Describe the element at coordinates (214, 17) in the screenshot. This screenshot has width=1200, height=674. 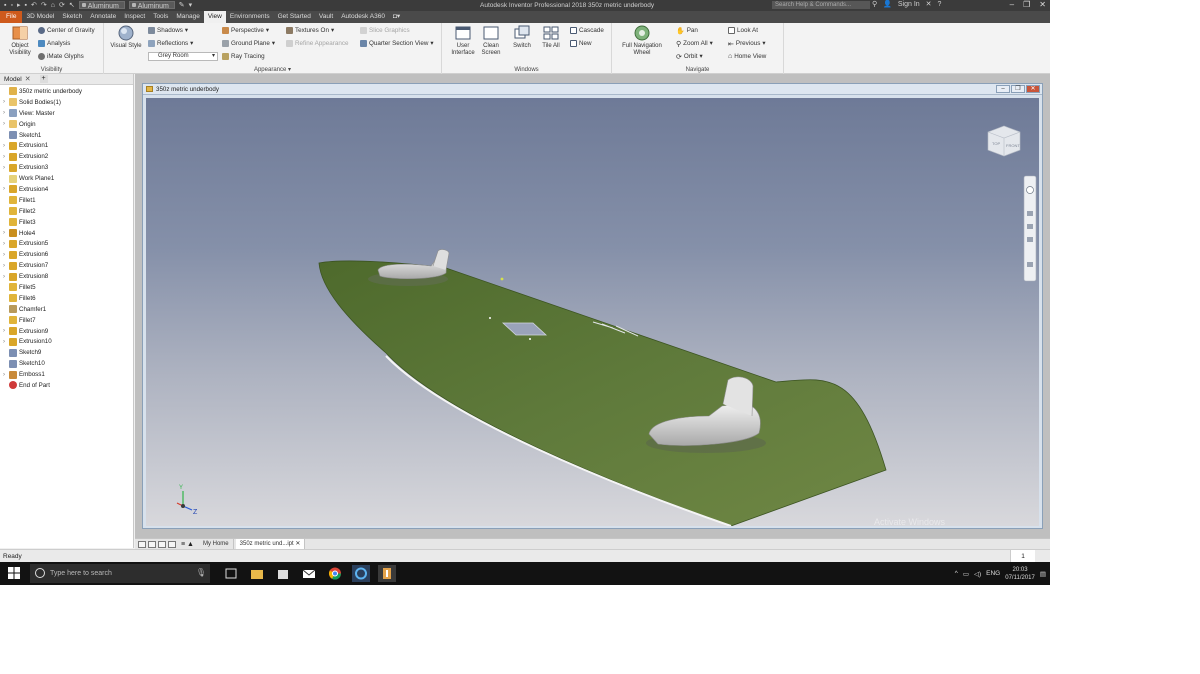
I see `tab-view: View` at that location.